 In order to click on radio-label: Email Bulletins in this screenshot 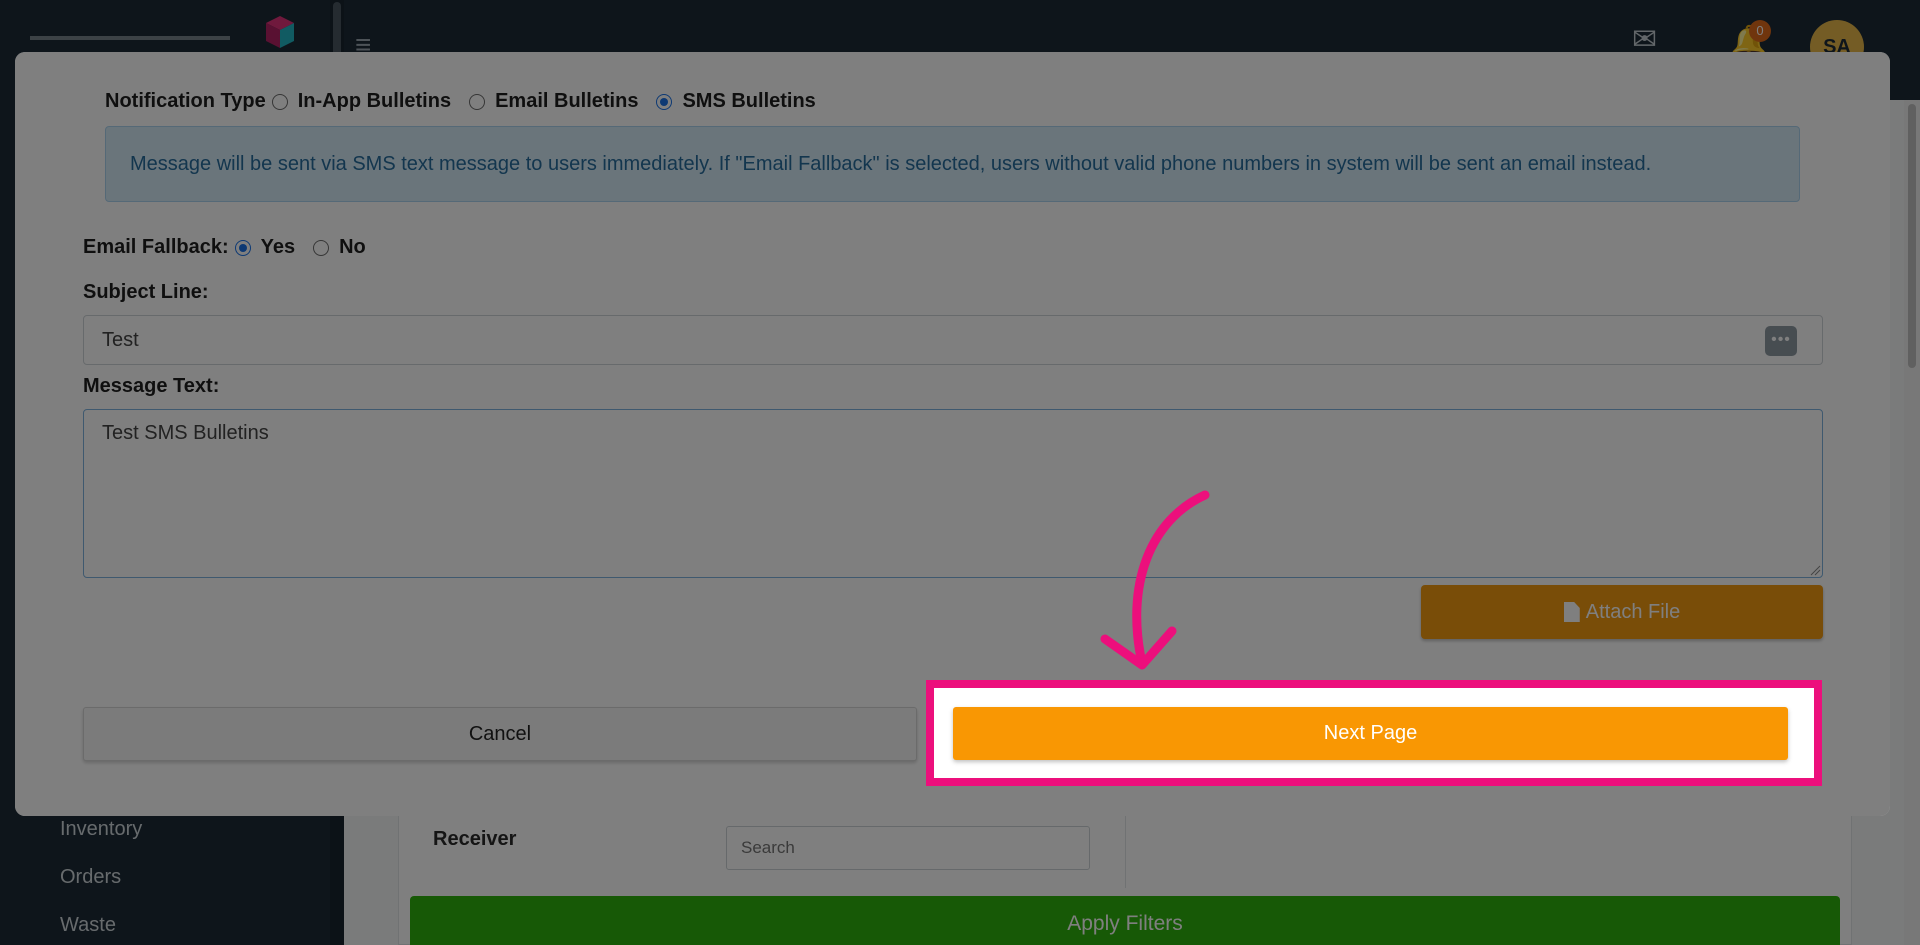, I will do `click(567, 101)`.